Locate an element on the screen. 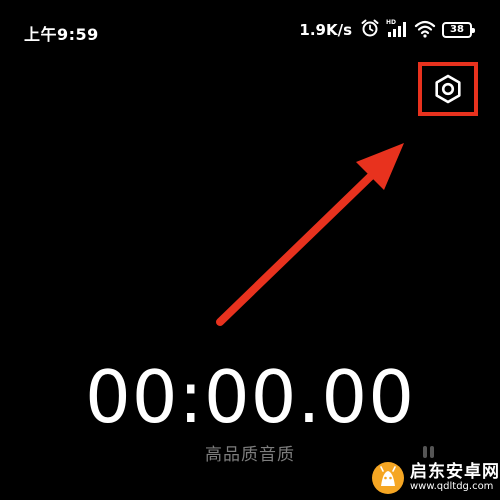 The height and width of the screenshot is (500, 500). status-bar: 上午9:59 1.9K/s HD 38 is located at coordinates (250, 30).